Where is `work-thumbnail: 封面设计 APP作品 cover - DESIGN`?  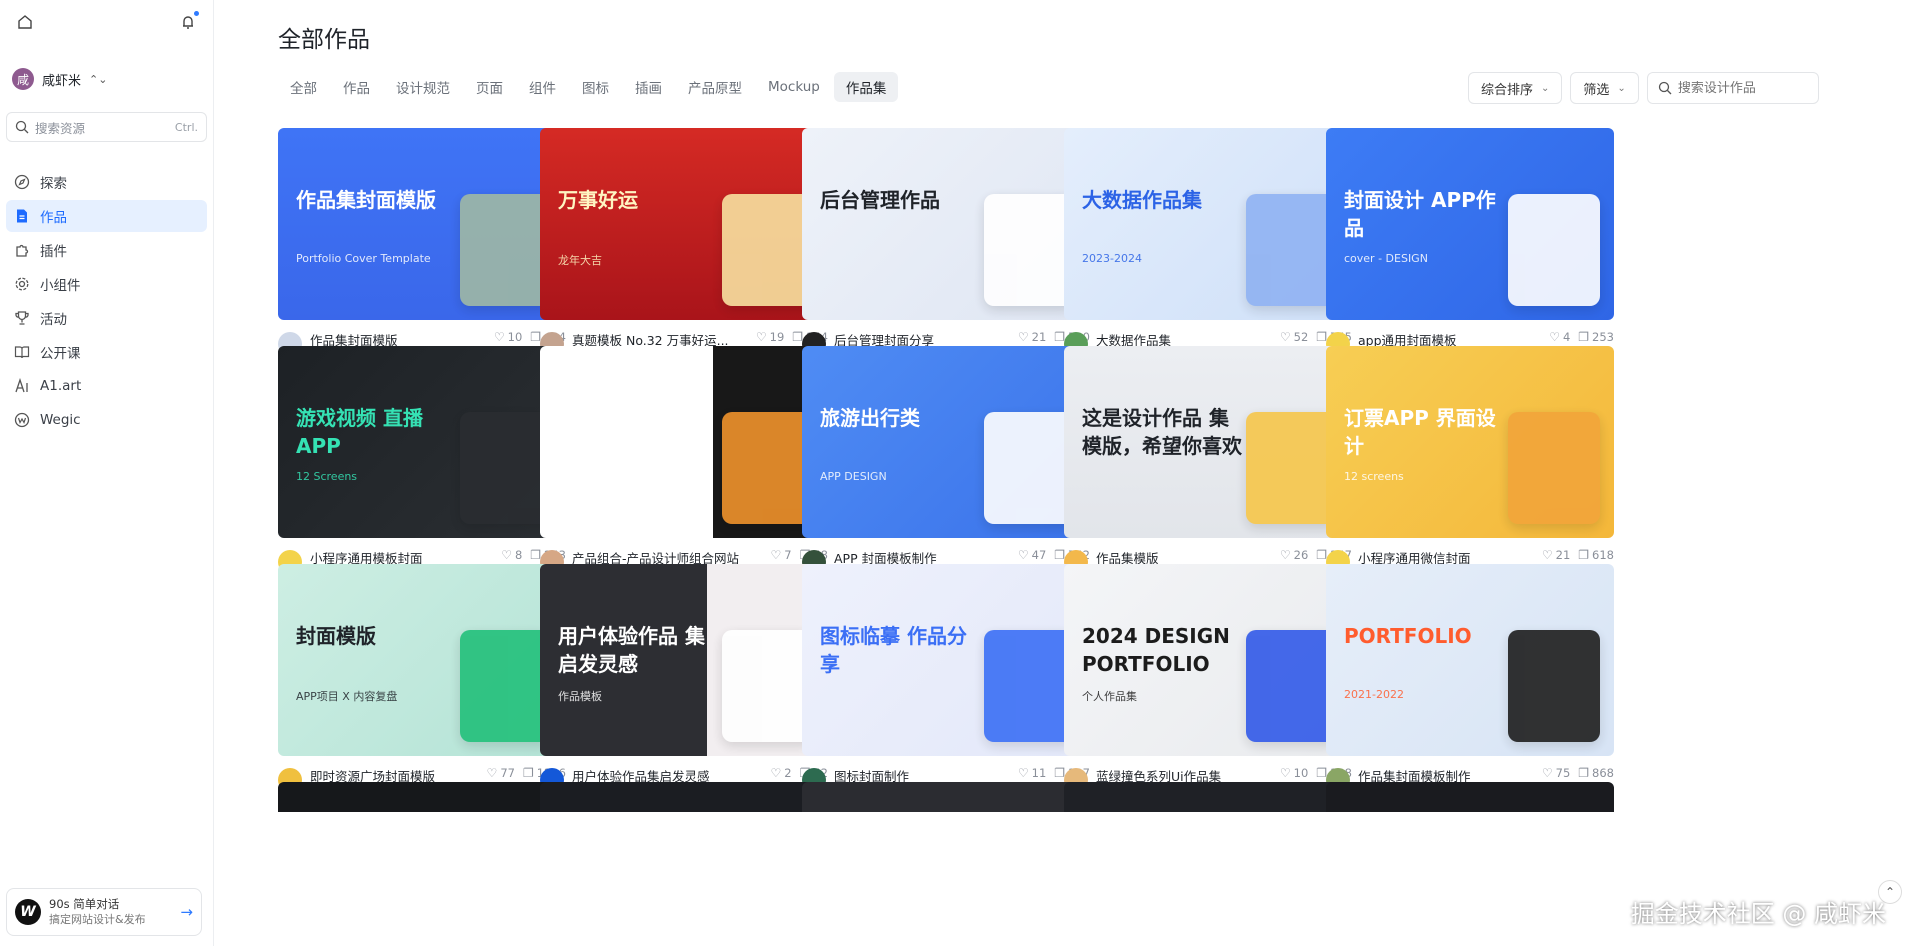
work-thumbnail: 封面设计 APP作品 cover - DESIGN is located at coordinates (1470, 224).